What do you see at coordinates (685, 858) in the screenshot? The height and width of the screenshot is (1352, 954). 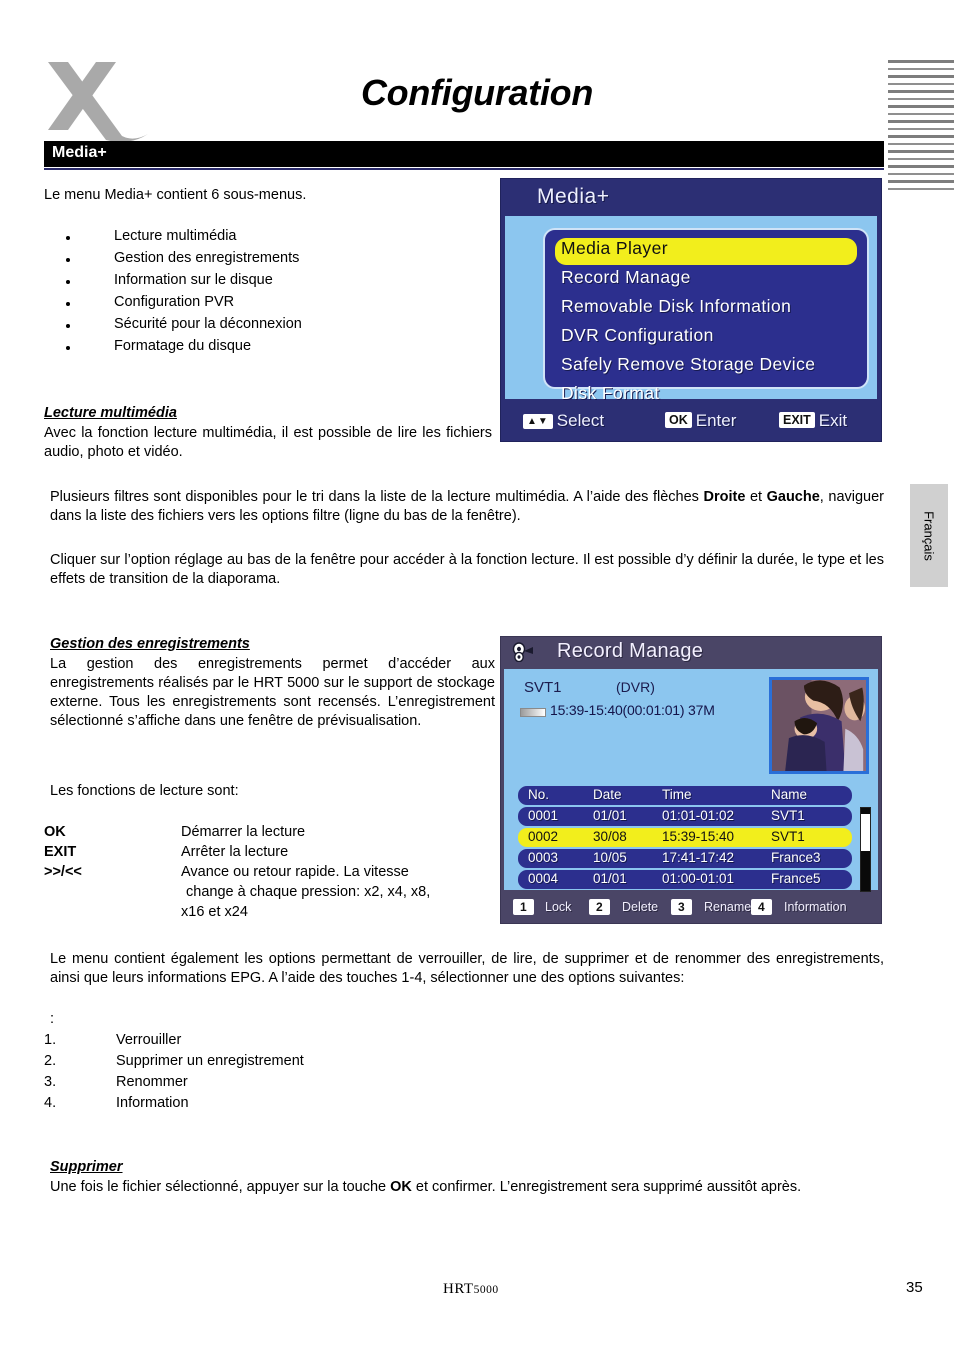 I see `table-row: 0003 10/05 17:41-17:42 France3` at bounding box center [685, 858].